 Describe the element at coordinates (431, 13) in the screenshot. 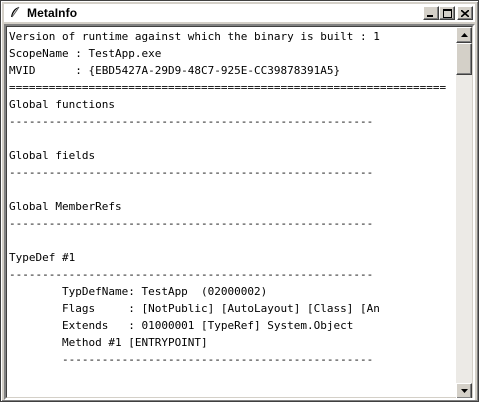

I see `minimize-button` at that location.